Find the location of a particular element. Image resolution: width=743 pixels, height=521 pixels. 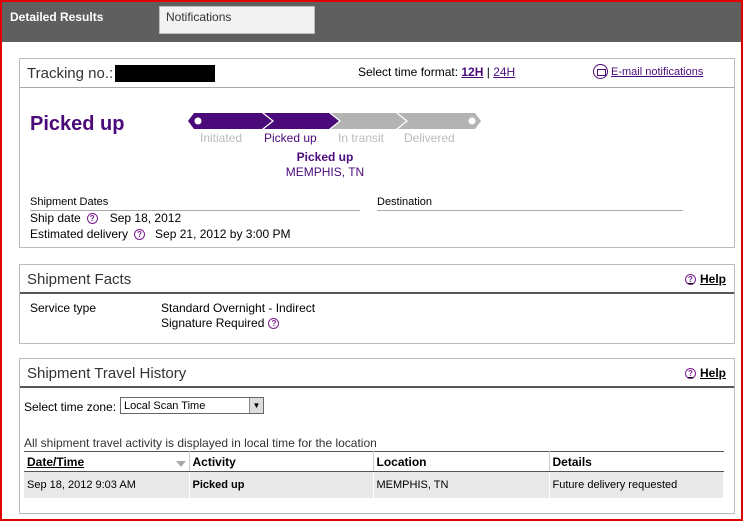

column-header-location: Location is located at coordinates (461, 461).